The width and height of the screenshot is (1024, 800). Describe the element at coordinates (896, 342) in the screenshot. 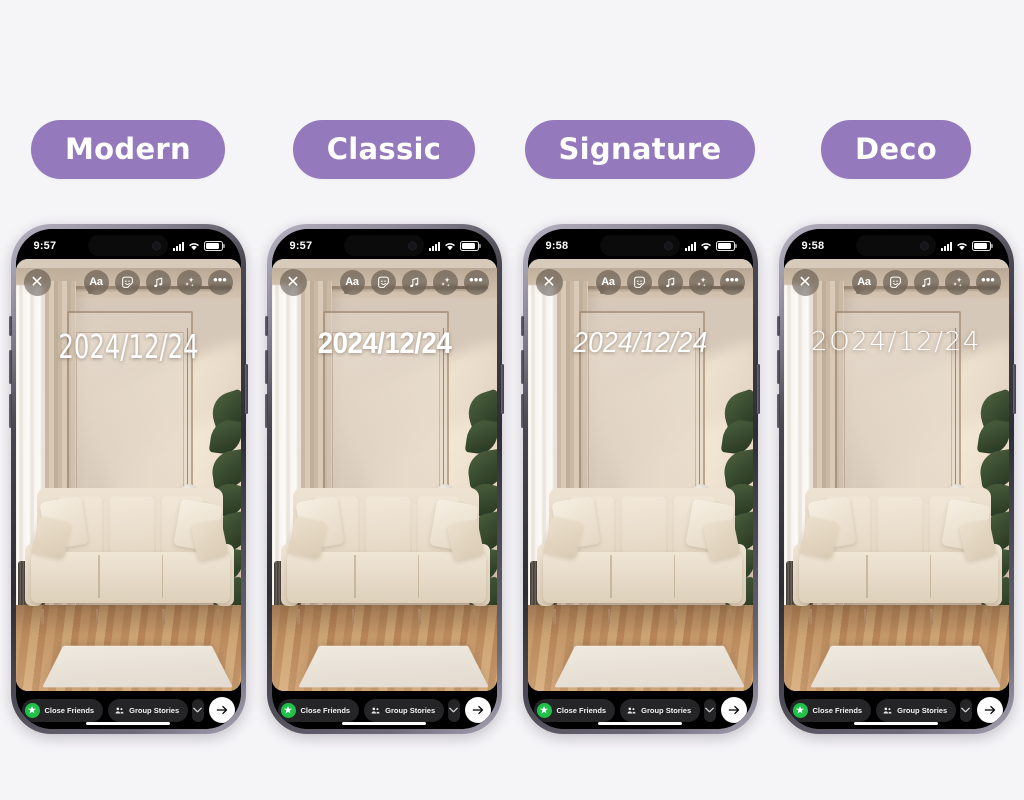

I see `date-sticker-deco: 2O24/12/24` at that location.